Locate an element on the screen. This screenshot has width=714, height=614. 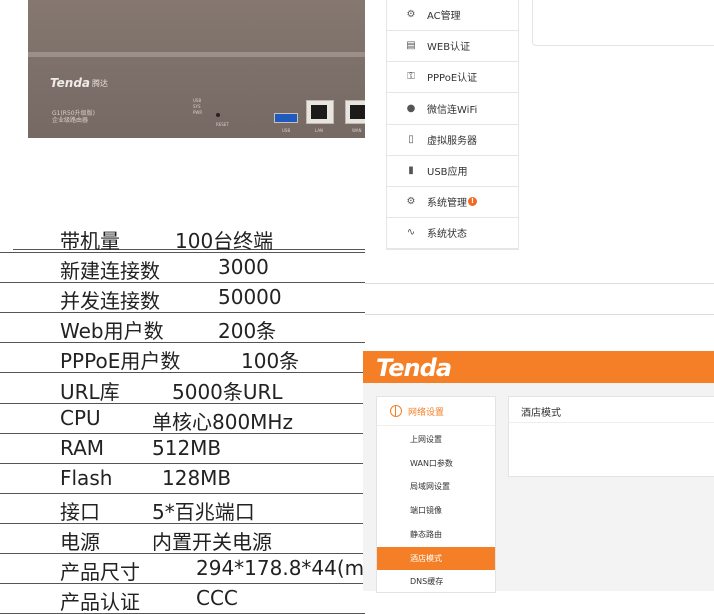
spec-value: 单核心800MHz is located at coordinates (222, 421).